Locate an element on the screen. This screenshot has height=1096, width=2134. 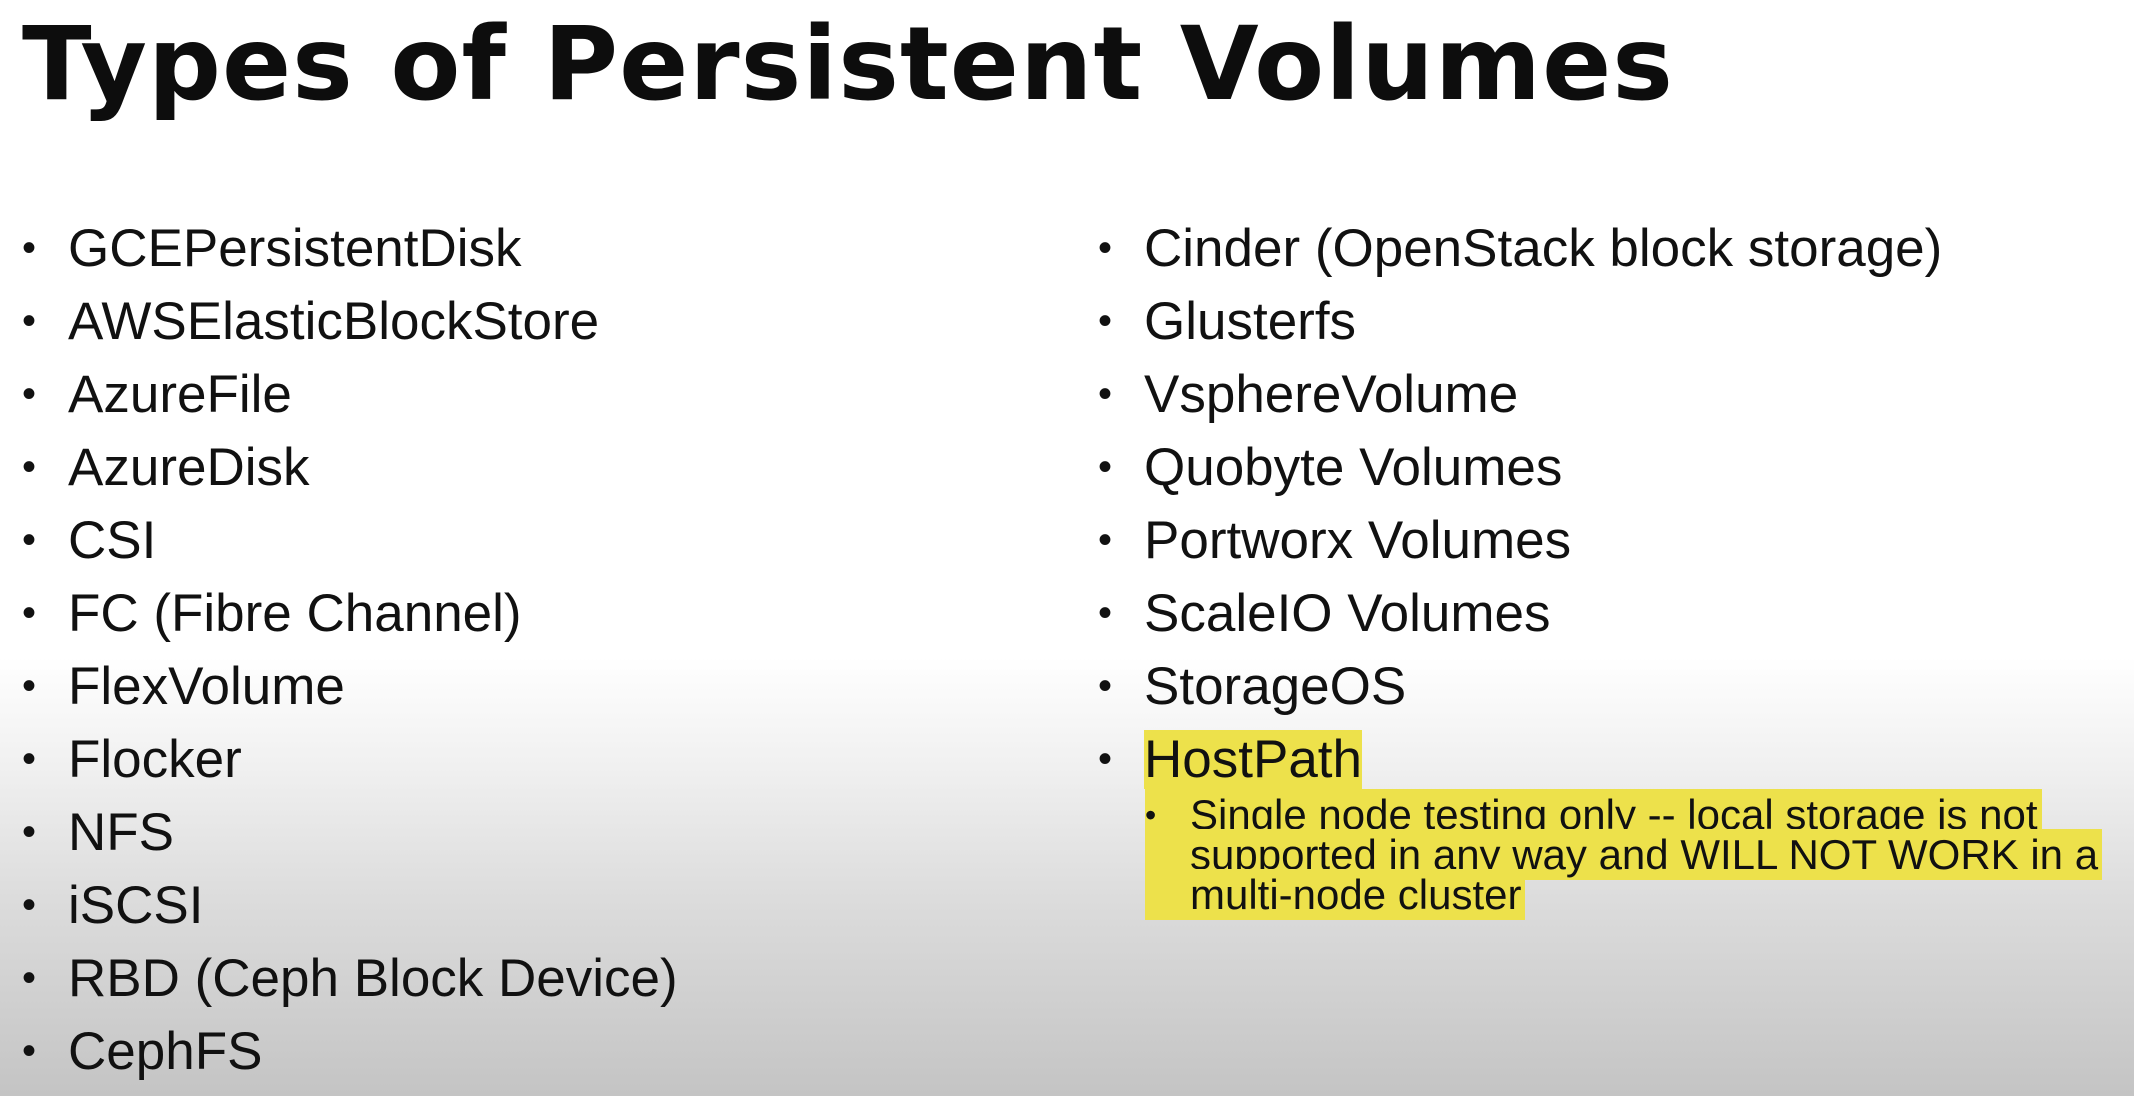
volume-type-label: CephFS is located at coordinates (165, 1051).